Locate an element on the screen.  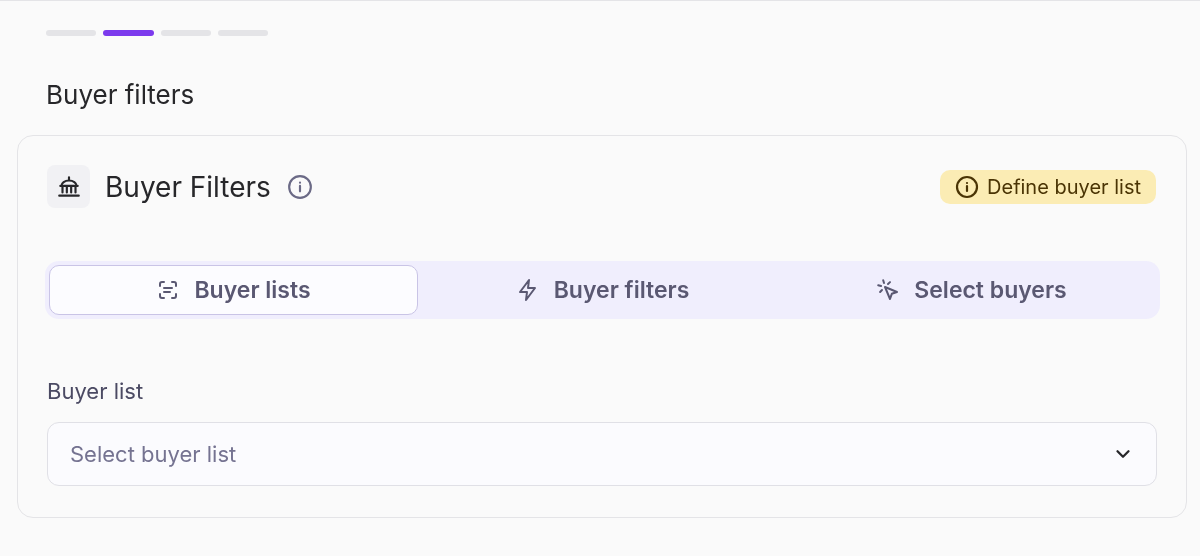
field-label: Buyer list is located at coordinates (96, 391).